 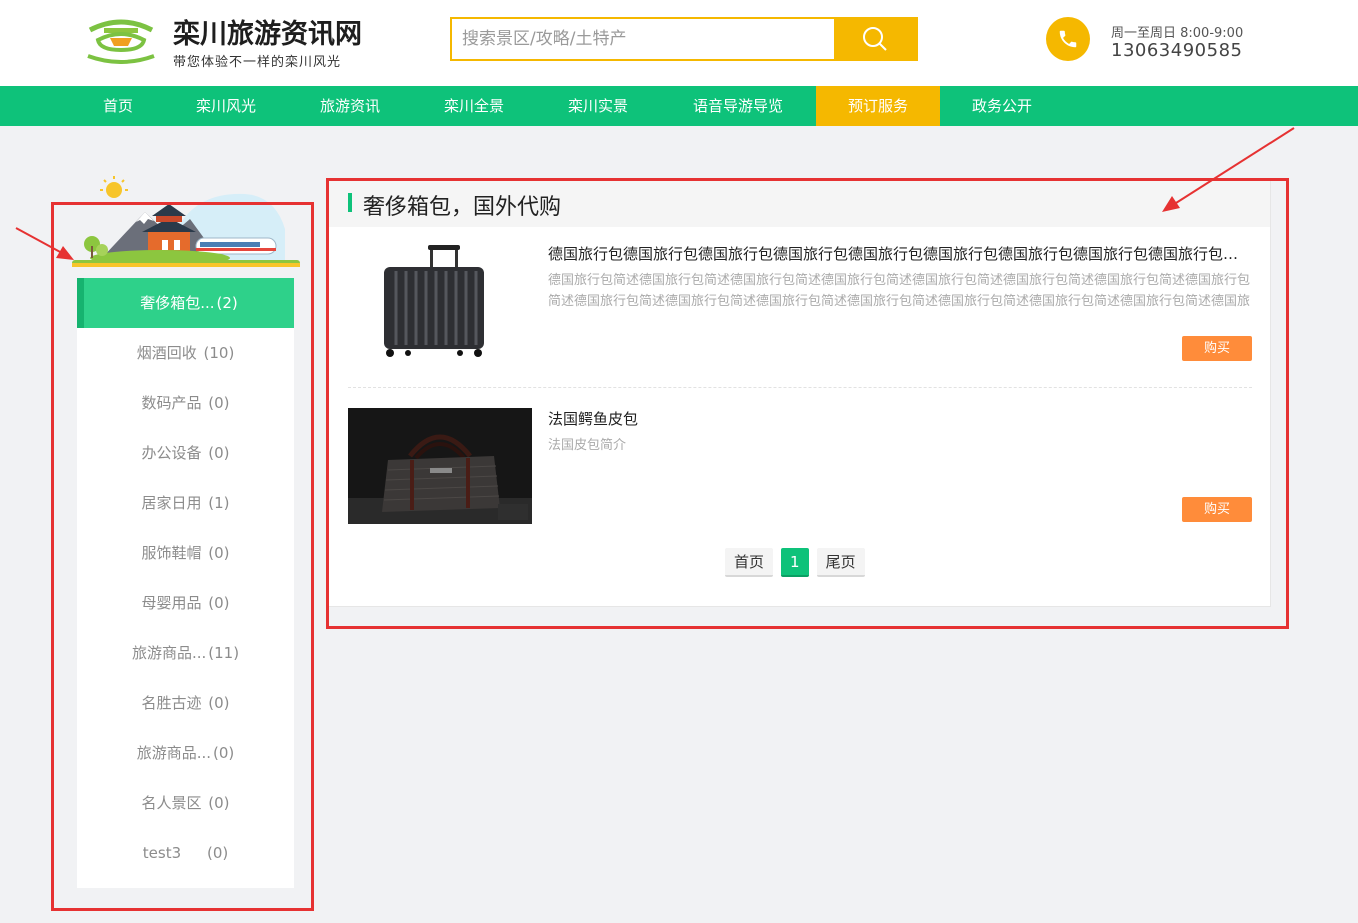 I want to click on category-item: 办公设备 (0), so click(x=185, y=453).